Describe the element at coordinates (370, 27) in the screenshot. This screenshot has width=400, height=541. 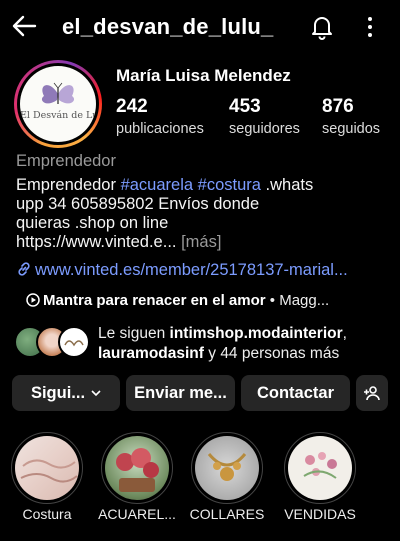
I see `more-options-icon` at that location.